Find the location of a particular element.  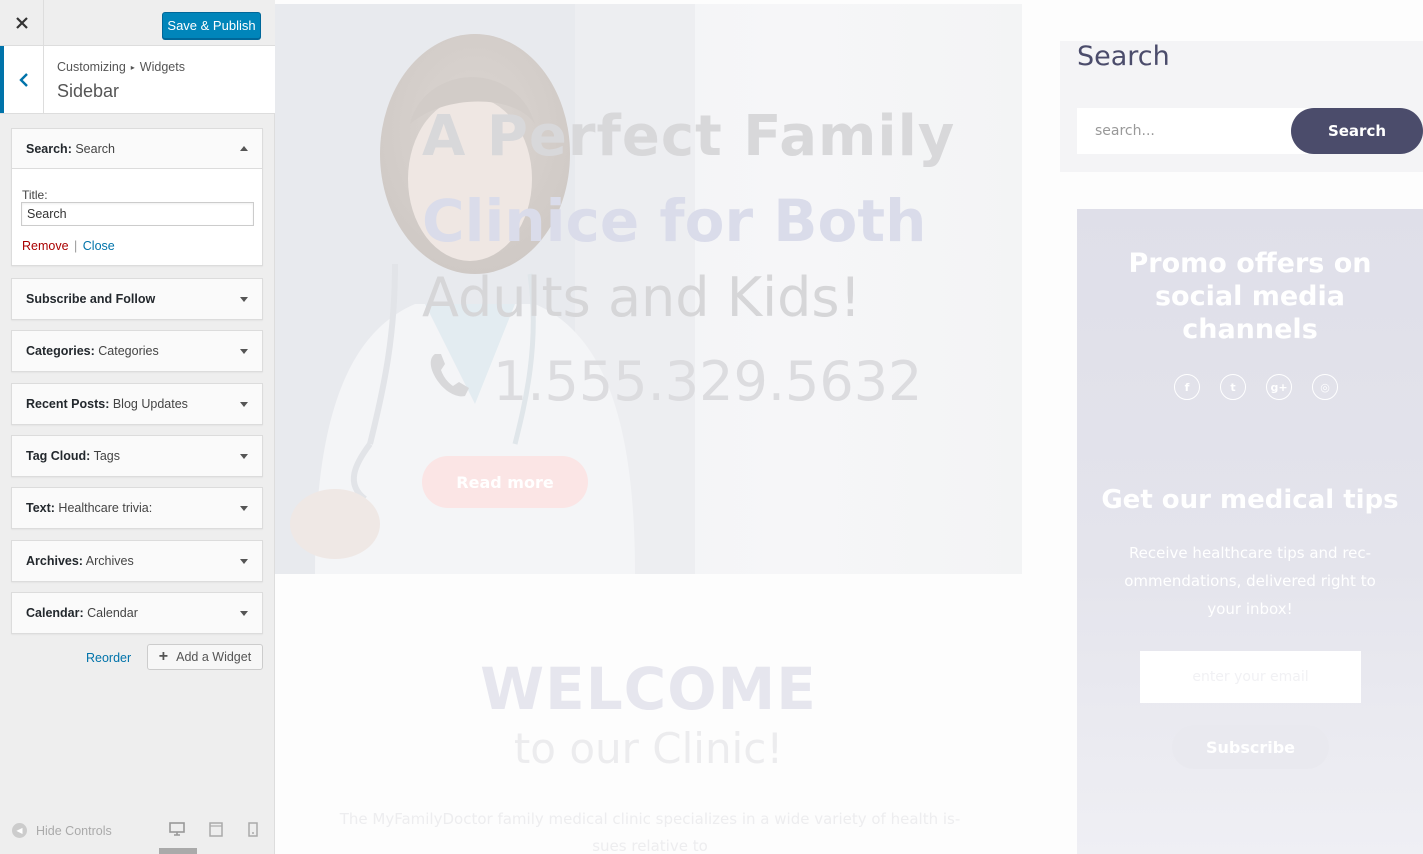

widget-header: Archives is located at coordinates (137, 561).